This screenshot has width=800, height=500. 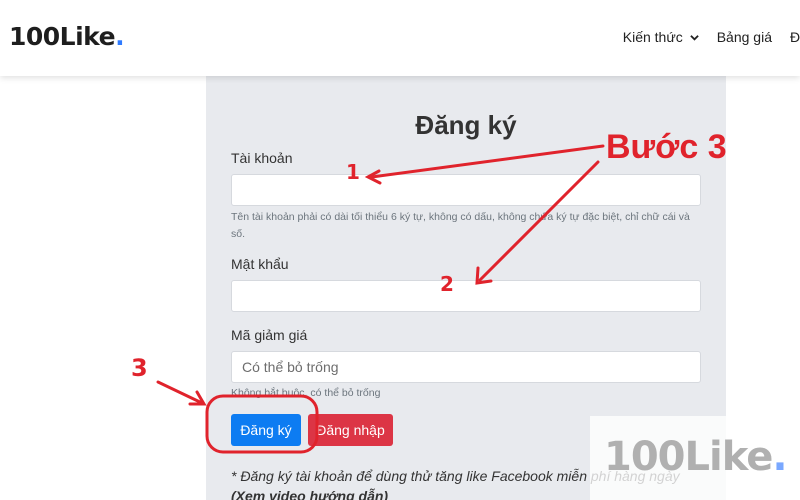 I want to click on arrow-to-register, so click(x=180, y=392).